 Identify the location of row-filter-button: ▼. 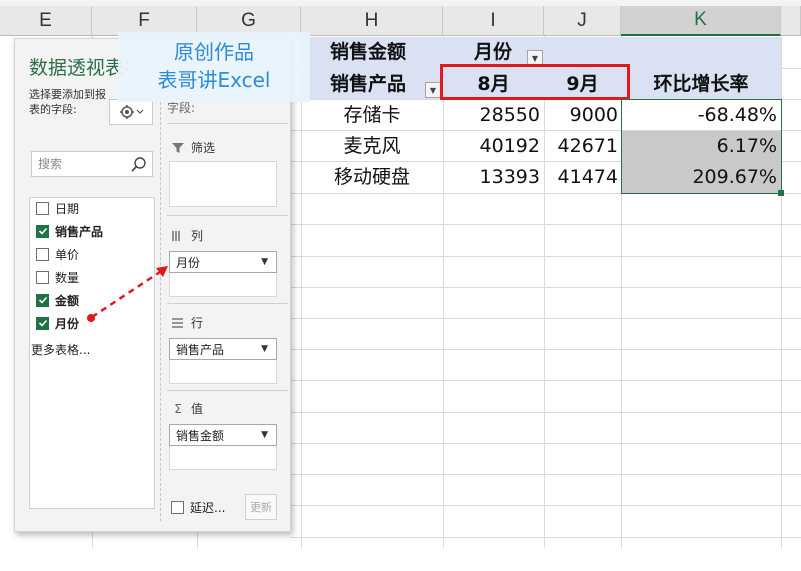
(433, 90).